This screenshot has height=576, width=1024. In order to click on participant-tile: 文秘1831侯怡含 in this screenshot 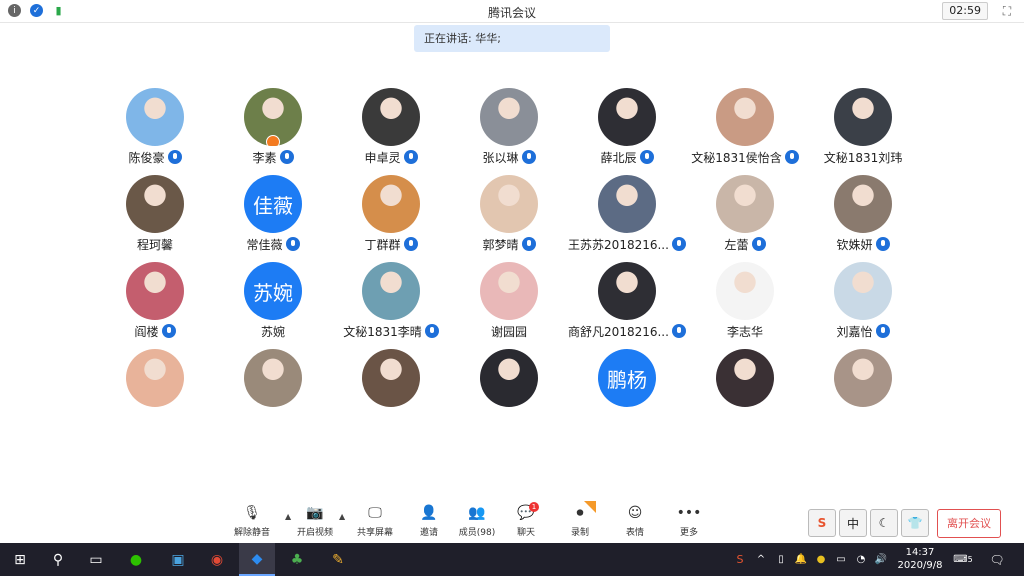, I will do `click(745, 131)`.